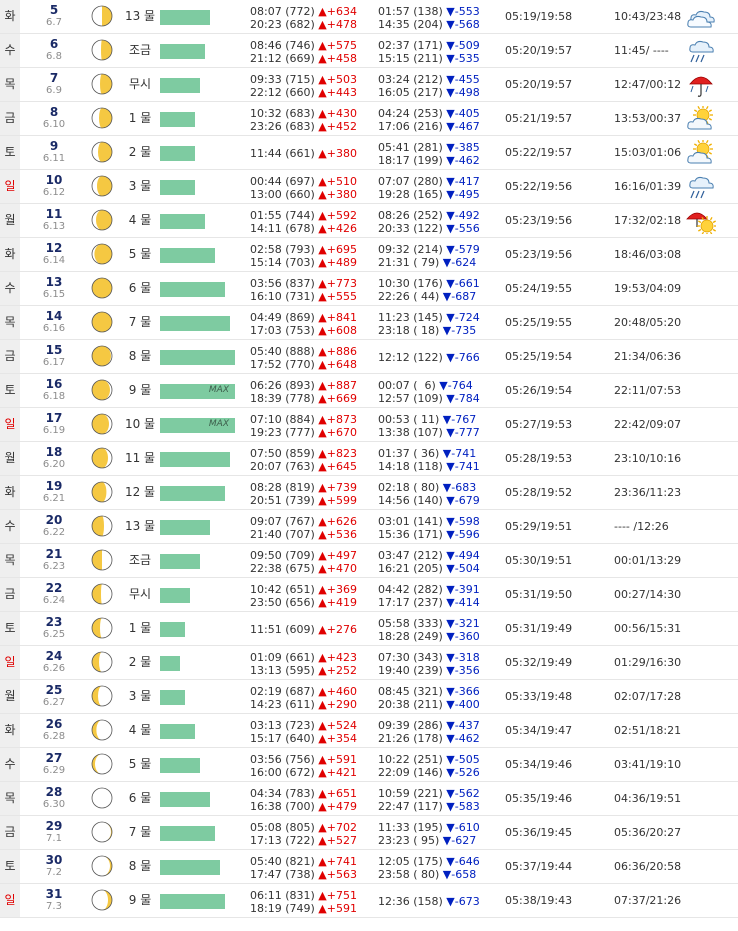 The image size is (738, 931). What do you see at coordinates (412, 704) in the screenshot?
I see `low-tide-2: 20:38 (211)` at bounding box center [412, 704].